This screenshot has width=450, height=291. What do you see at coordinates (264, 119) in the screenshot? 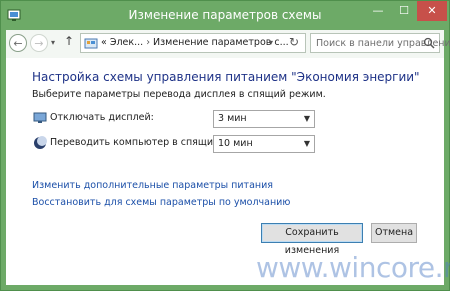
I see `display-off-select: 3 мин ▼` at bounding box center [264, 119].